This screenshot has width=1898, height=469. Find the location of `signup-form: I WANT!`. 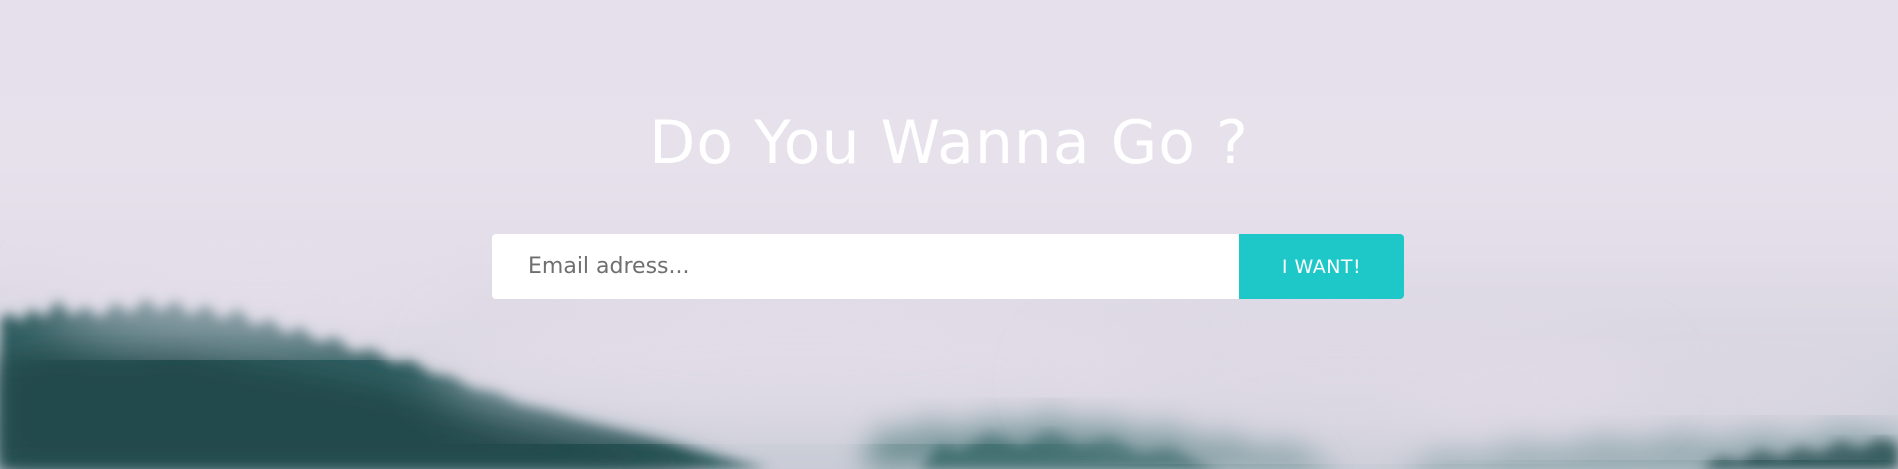

signup-form: I WANT! is located at coordinates (948, 266).